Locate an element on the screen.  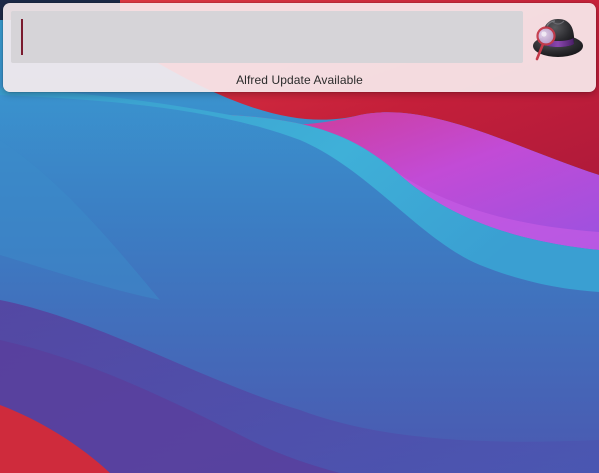
search-field is located at coordinates (267, 37).